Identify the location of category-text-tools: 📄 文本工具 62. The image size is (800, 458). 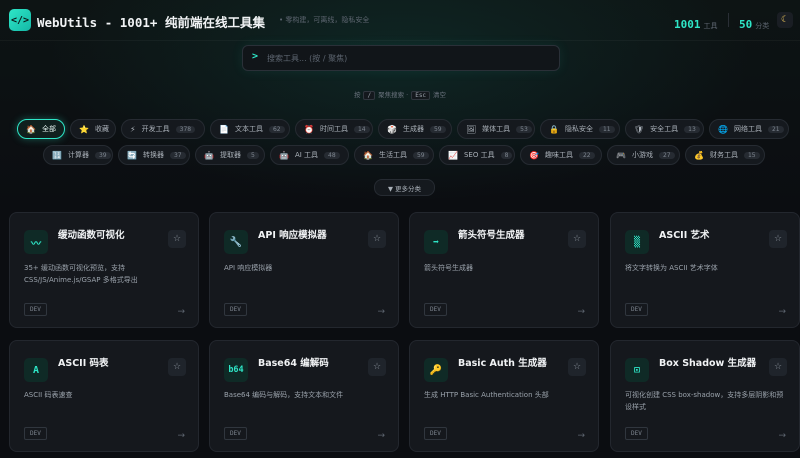
(250, 129).